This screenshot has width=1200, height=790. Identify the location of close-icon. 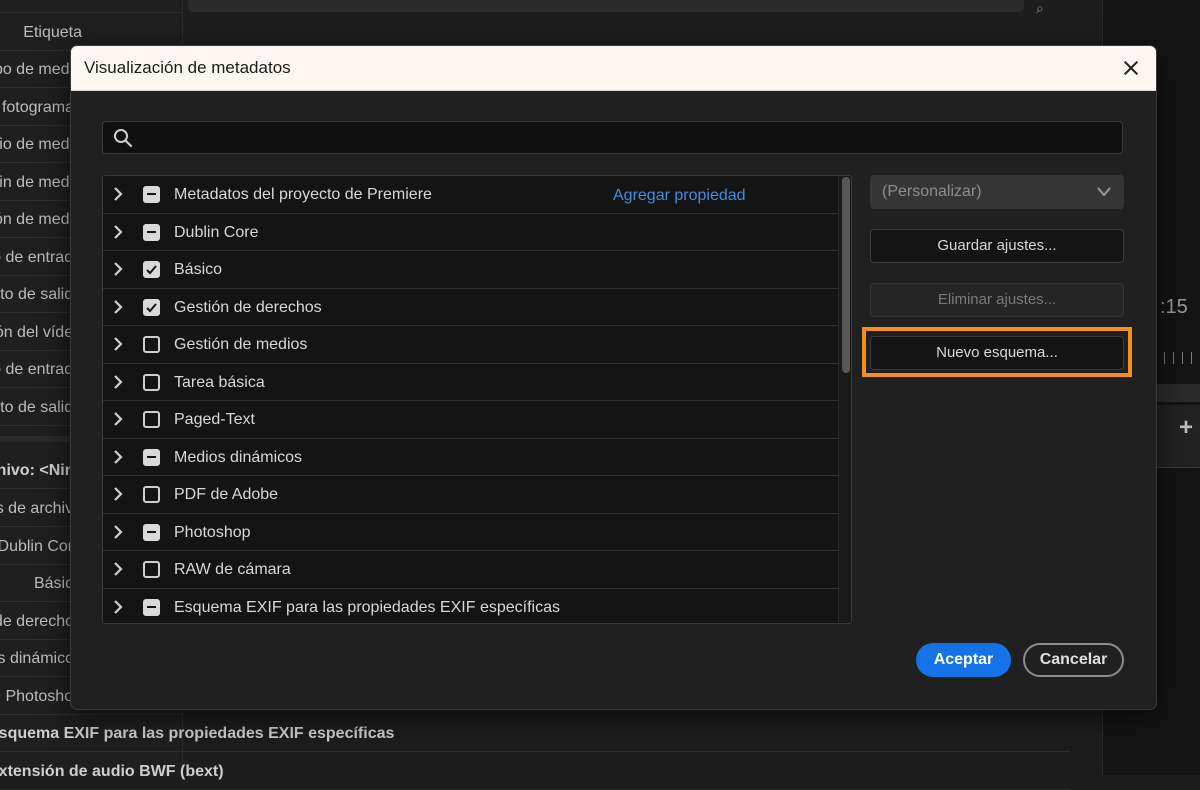
(1131, 68).